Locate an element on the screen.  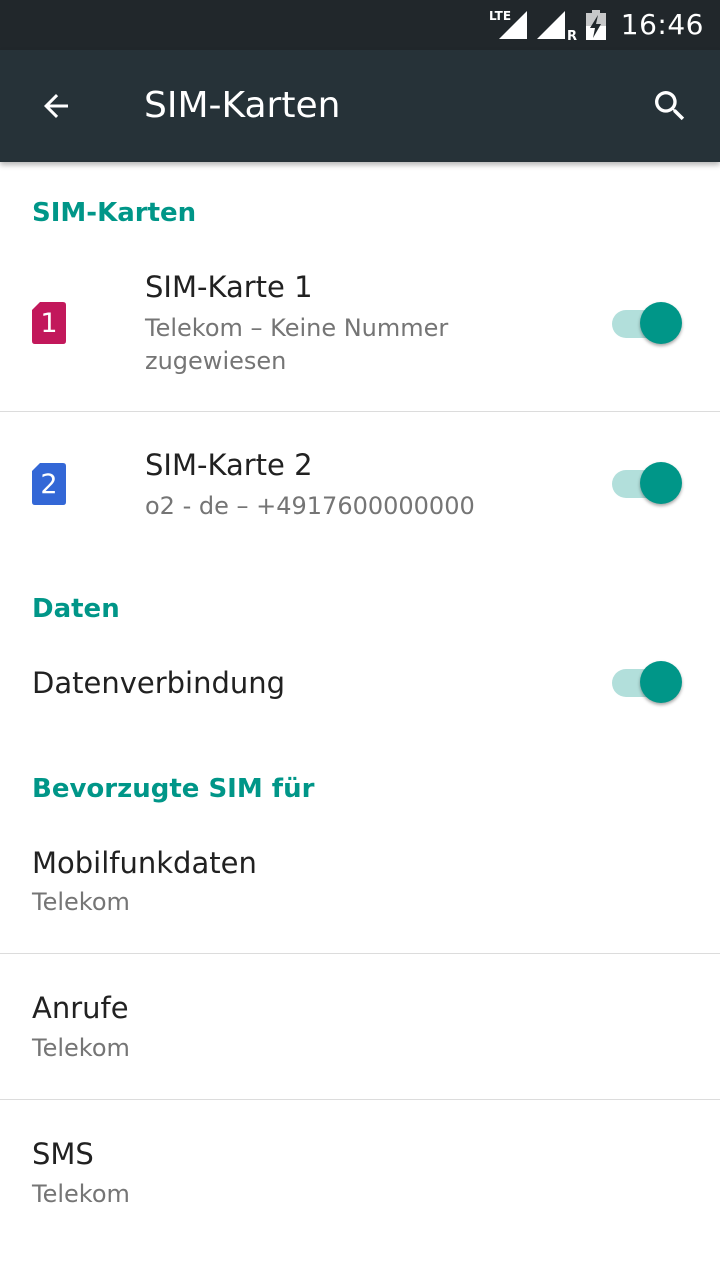
sim-card-1-number-wrap: 1 is located at coordinates (49, 323).